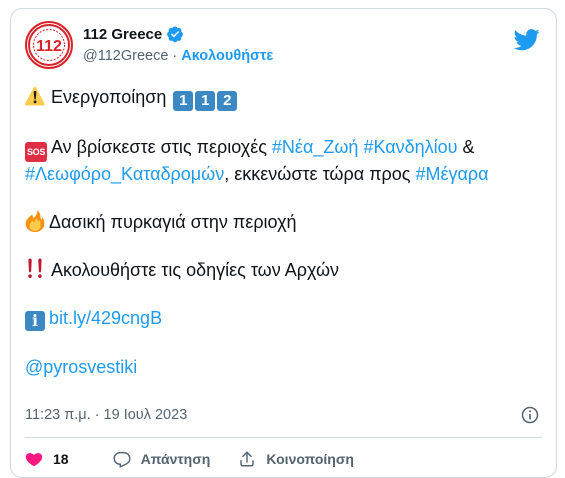 The image size is (565, 478). What do you see at coordinates (161, 147) in the screenshot?
I see `evacuation-text-a: Αν βρίσκεστε στις περιοχές` at bounding box center [161, 147].